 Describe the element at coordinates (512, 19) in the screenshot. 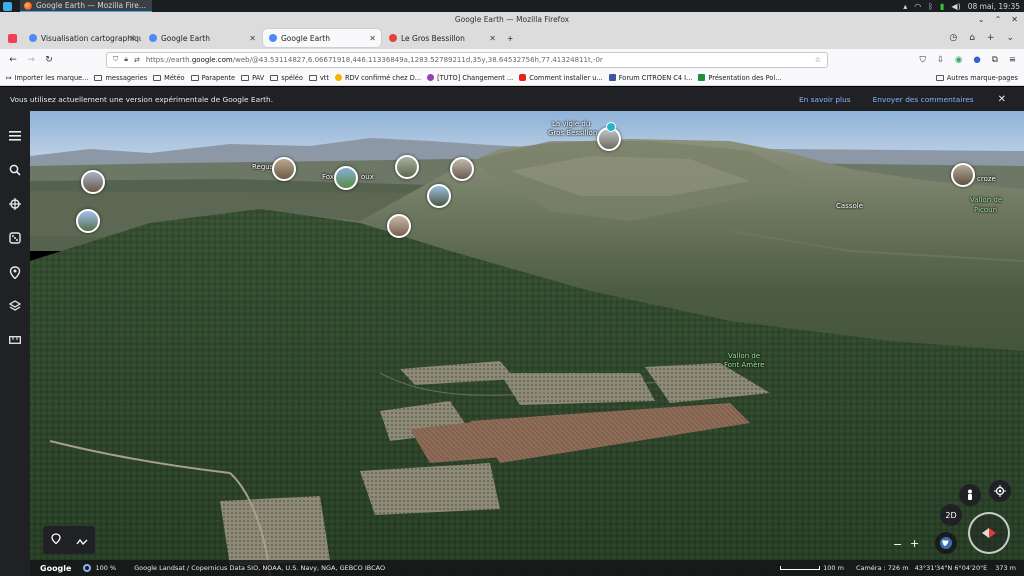

I see `window-titlebar: Google Earth — Mozilla Firefox ⌄ ⌃ ✕` at that location.